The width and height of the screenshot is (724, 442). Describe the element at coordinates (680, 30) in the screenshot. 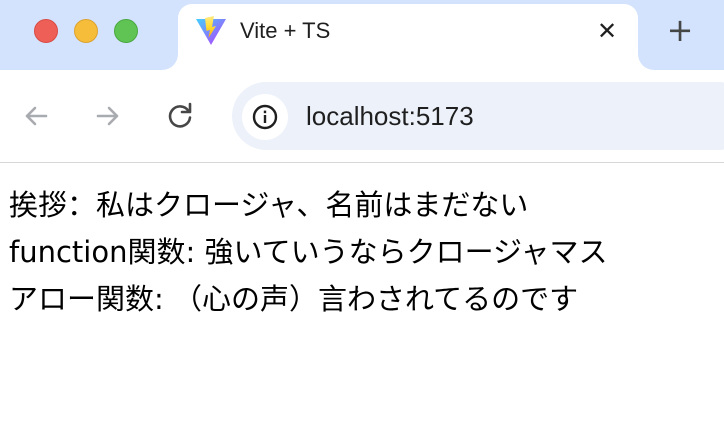

I see `new-tab-button: +` at that location.